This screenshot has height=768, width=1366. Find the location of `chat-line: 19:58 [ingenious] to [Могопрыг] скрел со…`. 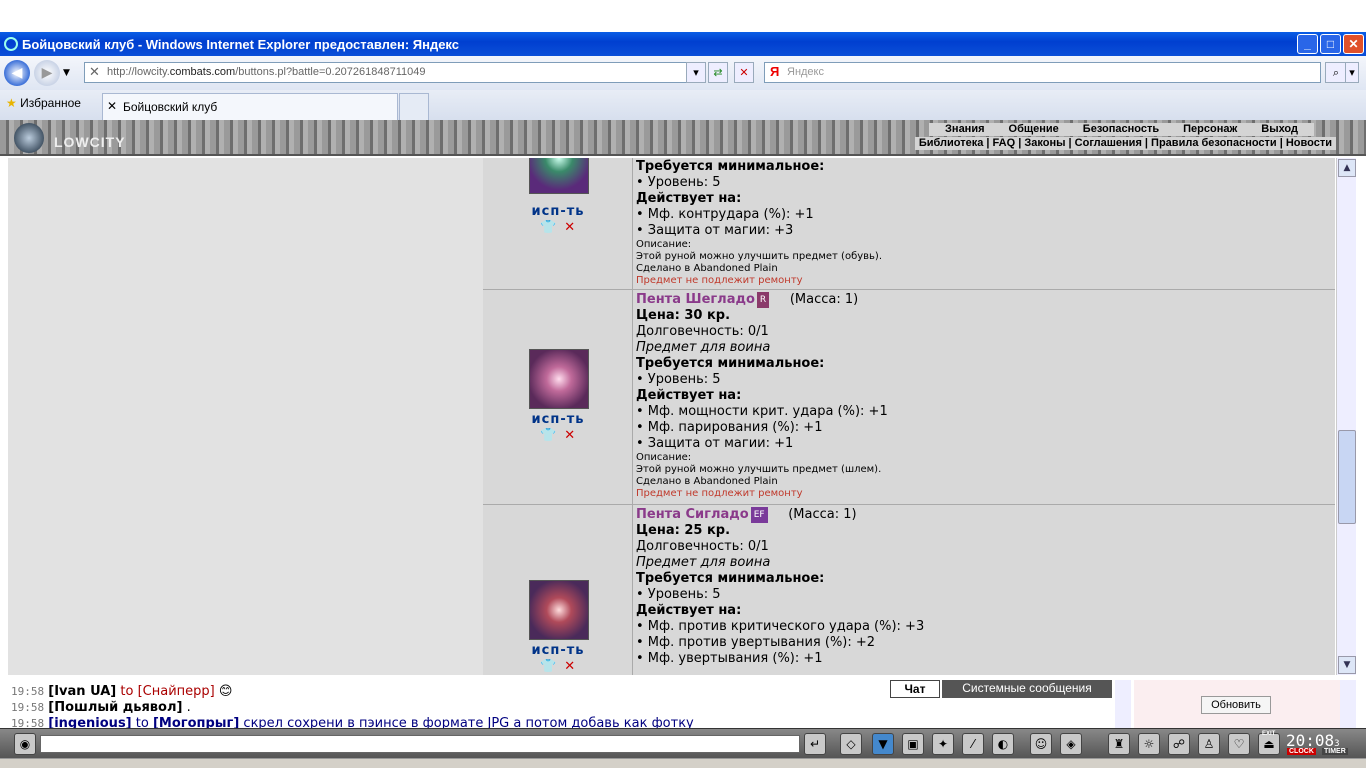

chat-line: 19:58 [ingenious] to [Могопрыг] скрел со… is located at coordinates (568, 722).